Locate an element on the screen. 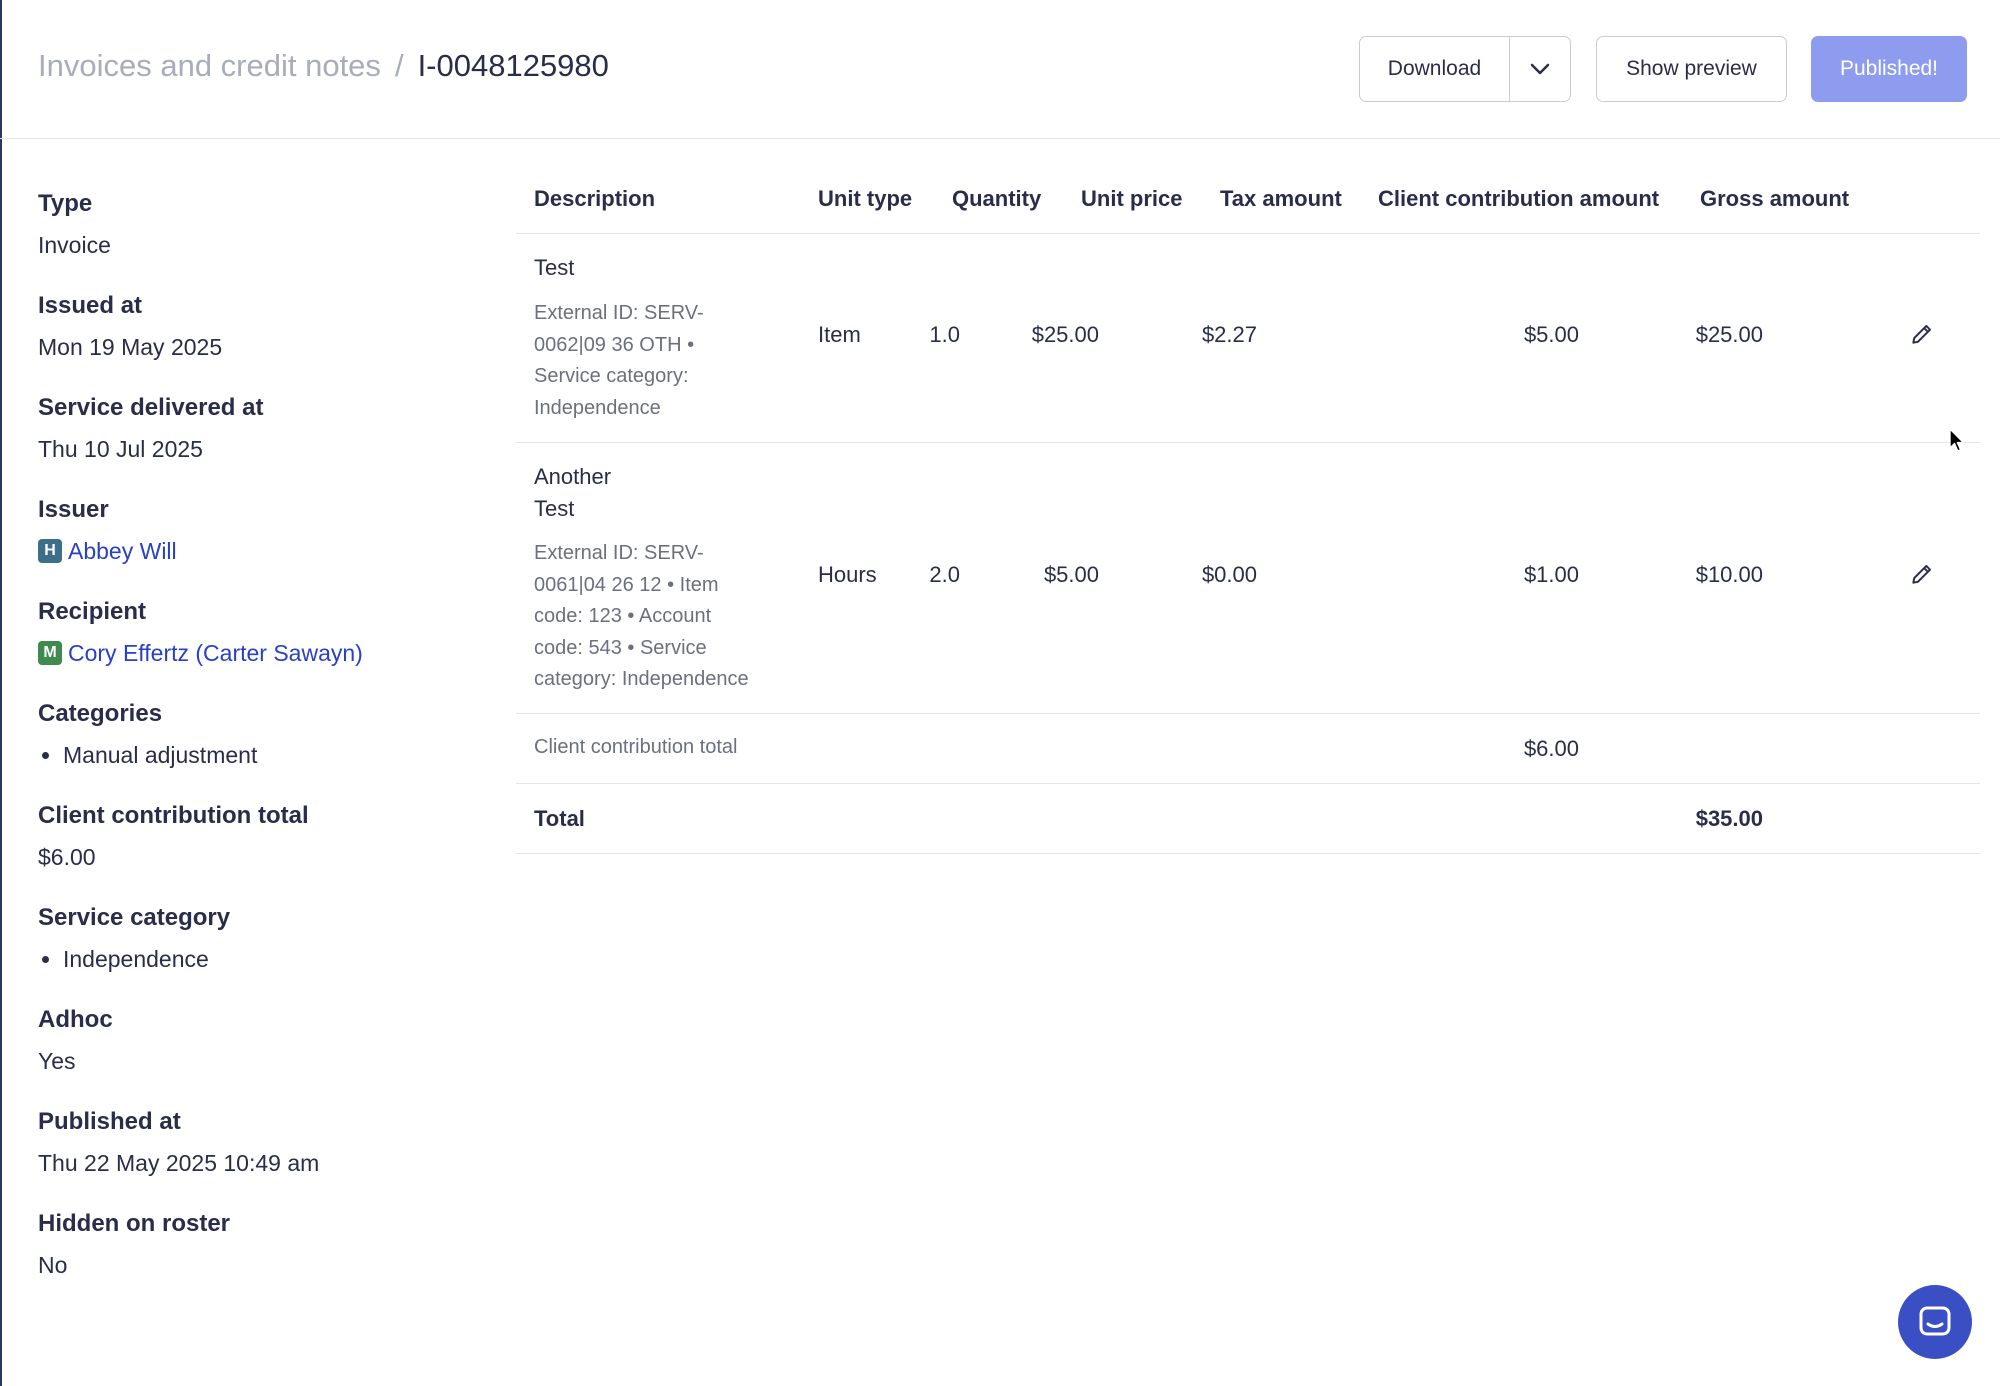 Image resolution: width=2000 pixels, height=1386 pixels. item-meta-line: Service category: is located at coordinates (611, 376).